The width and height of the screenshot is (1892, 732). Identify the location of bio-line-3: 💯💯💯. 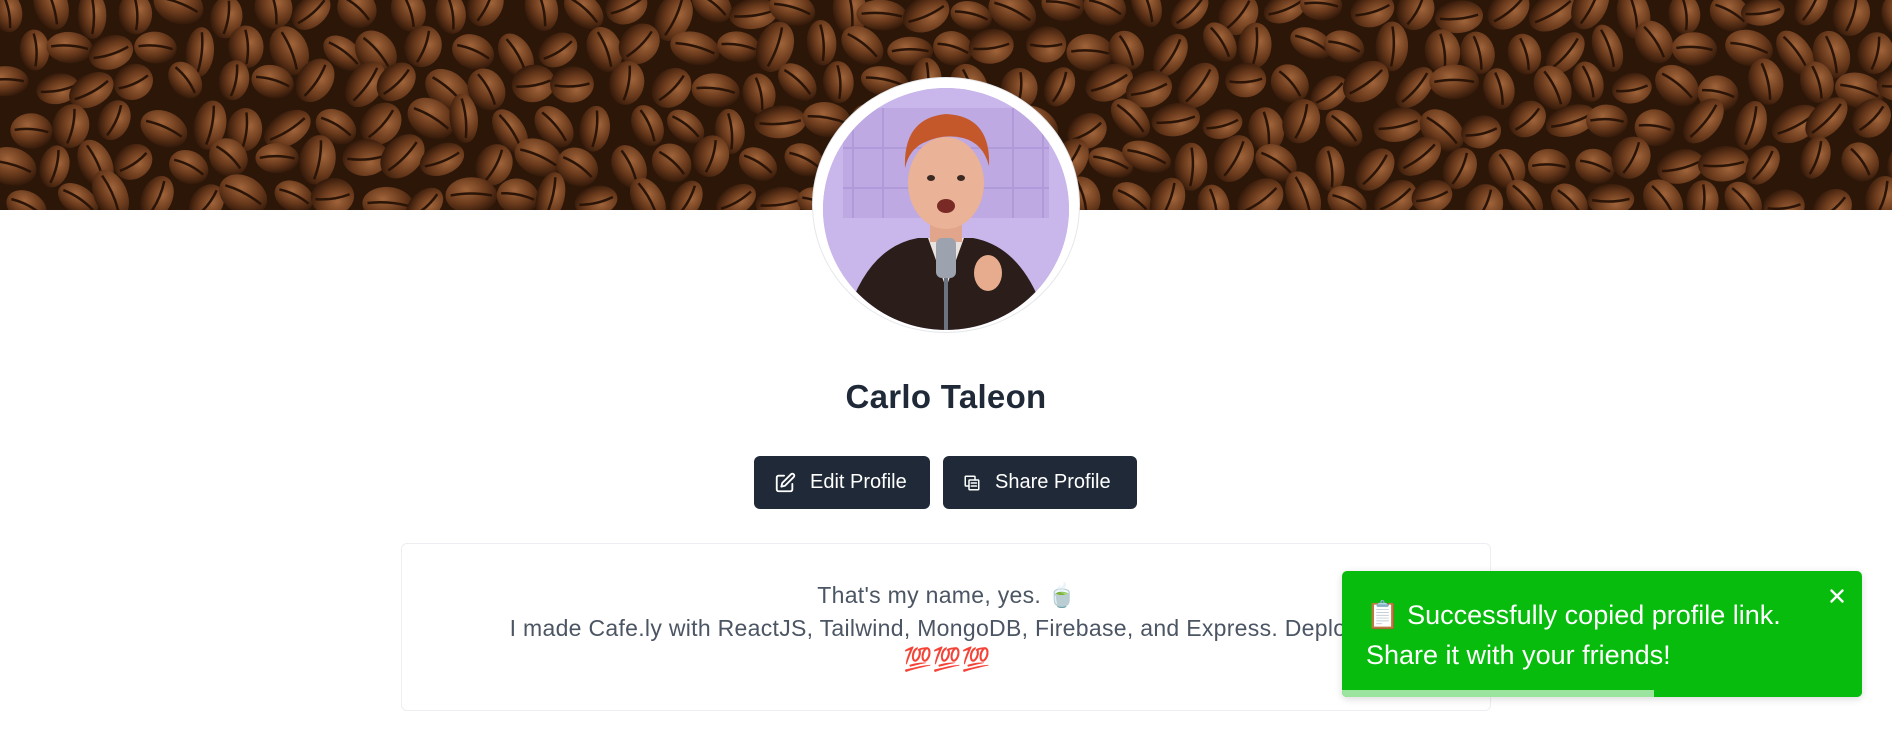
(947, 660).